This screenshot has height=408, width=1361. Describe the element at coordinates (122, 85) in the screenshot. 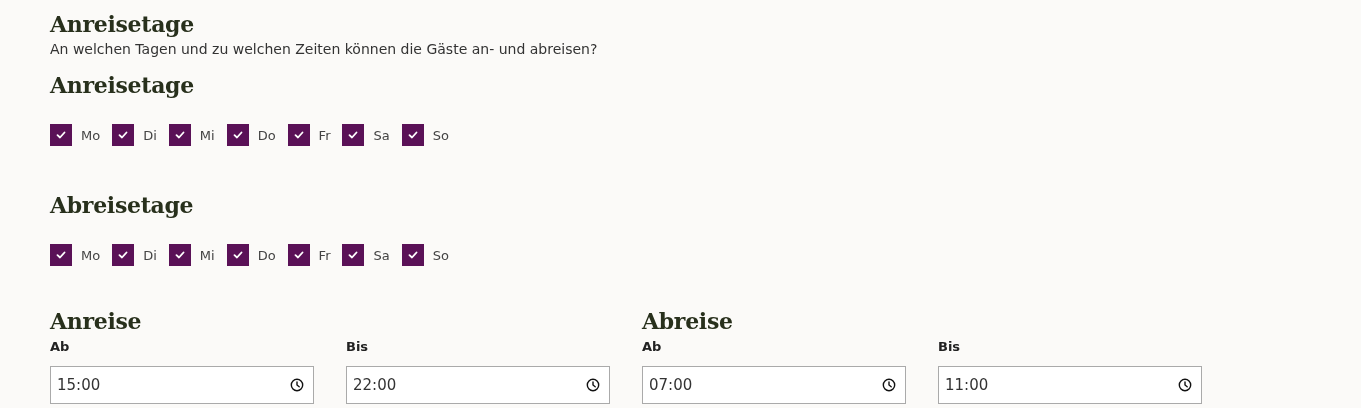

I see `group-heading: Anreisetage` at that location.